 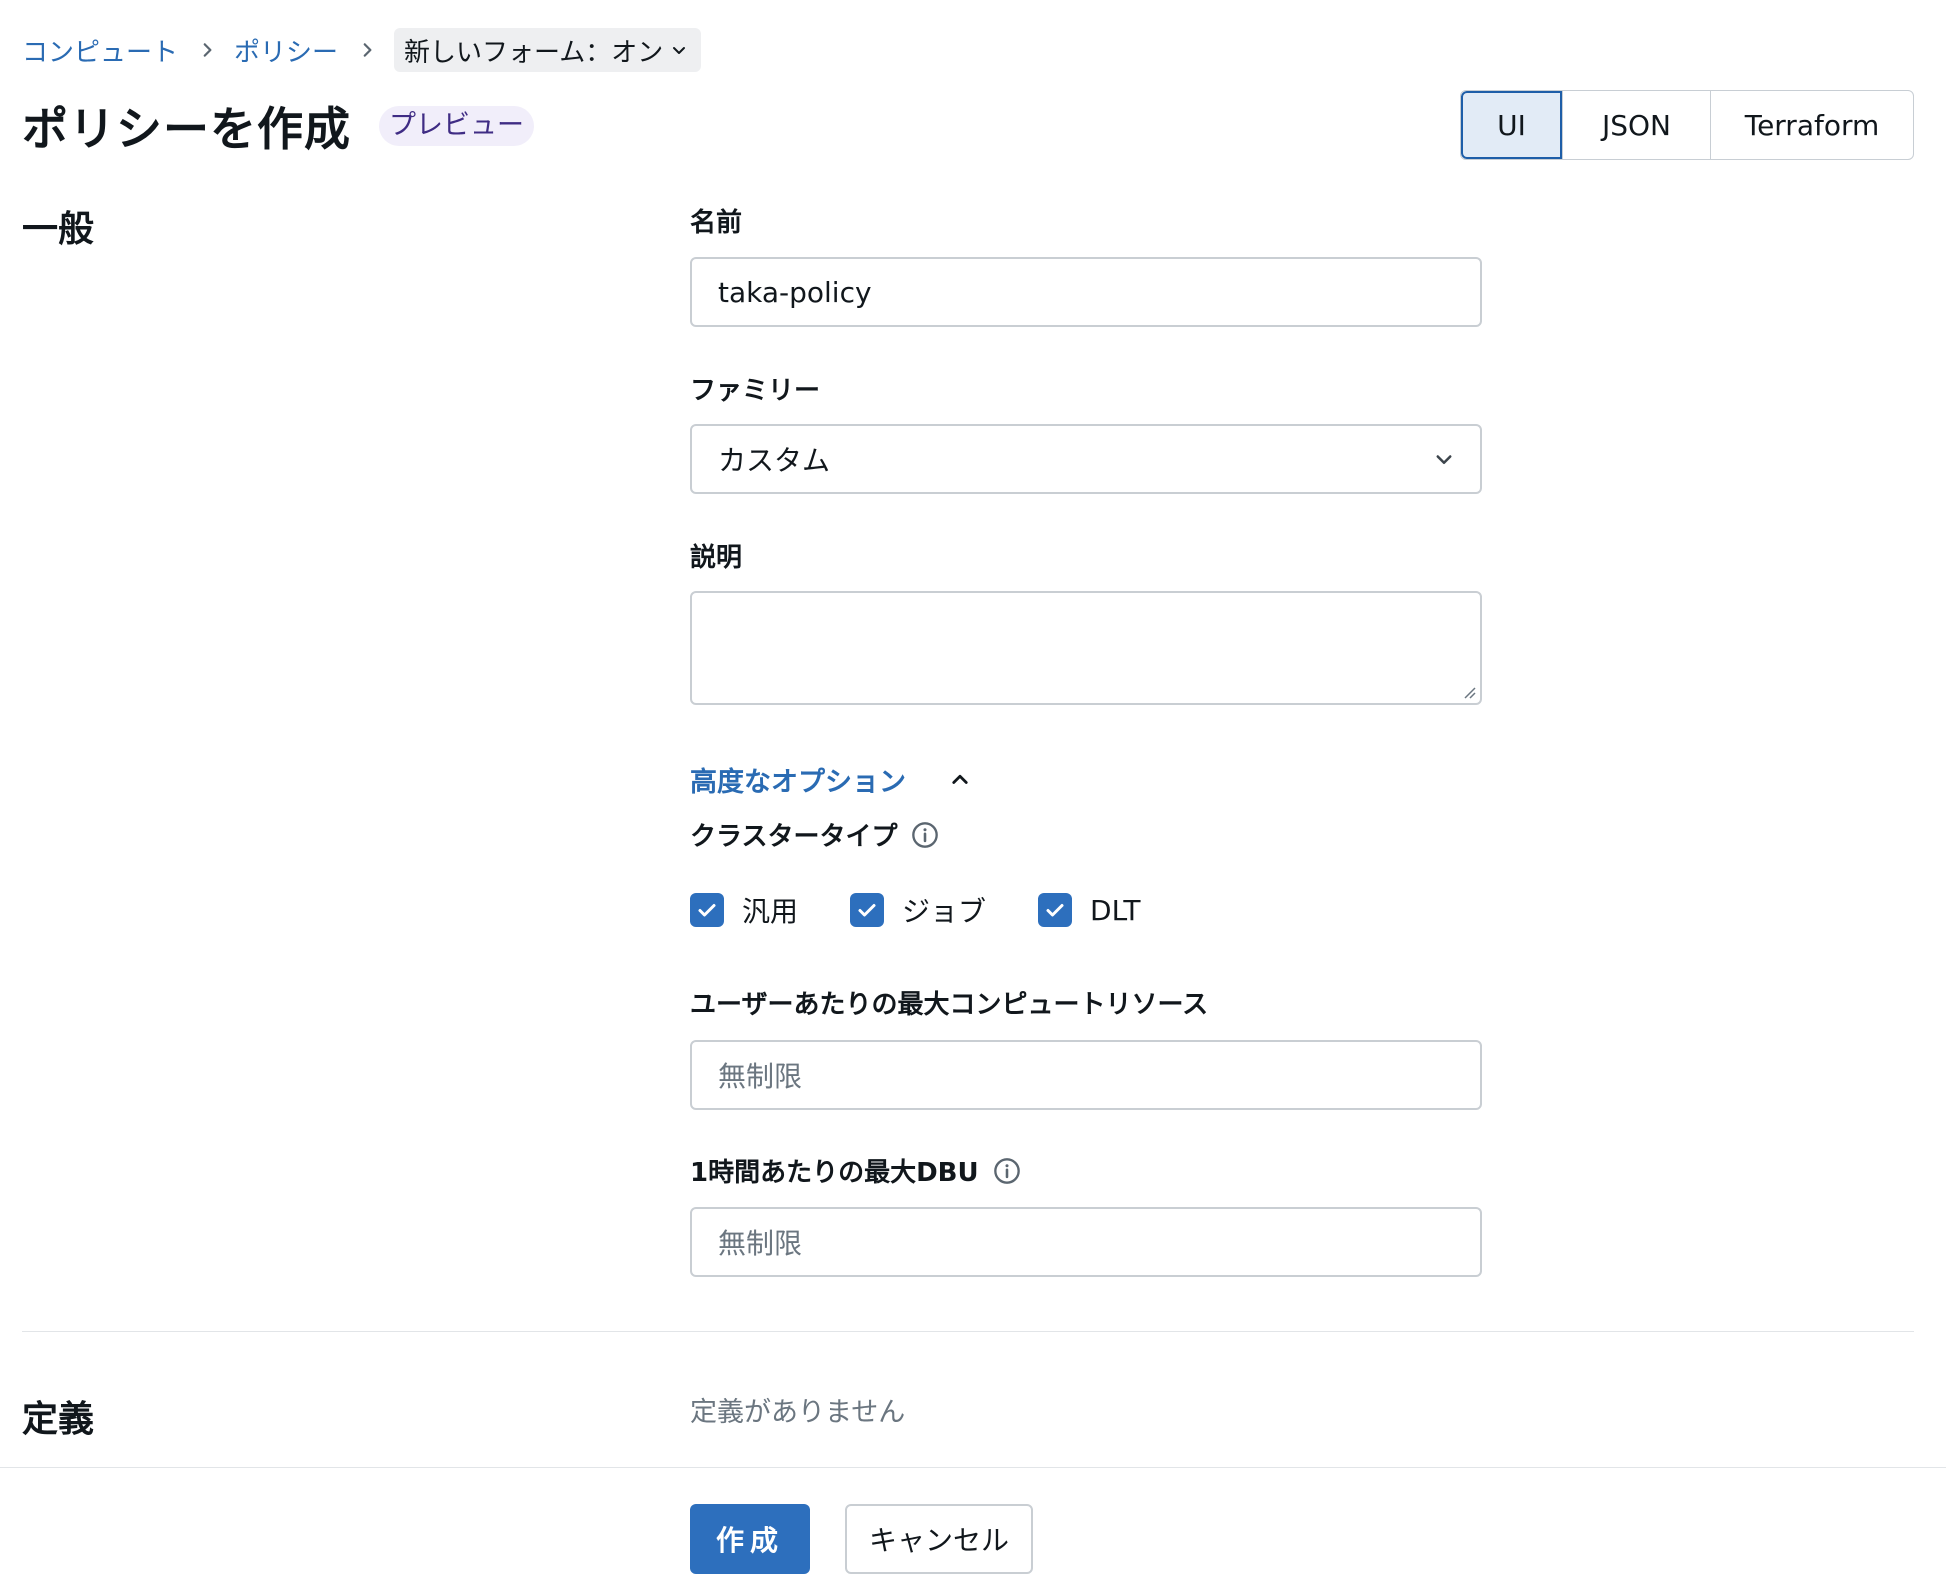 What do you see at coordinates (949, 1005) in the screenshot?
I see `max-compute-label: ユーザーあたりの最大コンピュートリソース` at bounding box center [949, 1005].